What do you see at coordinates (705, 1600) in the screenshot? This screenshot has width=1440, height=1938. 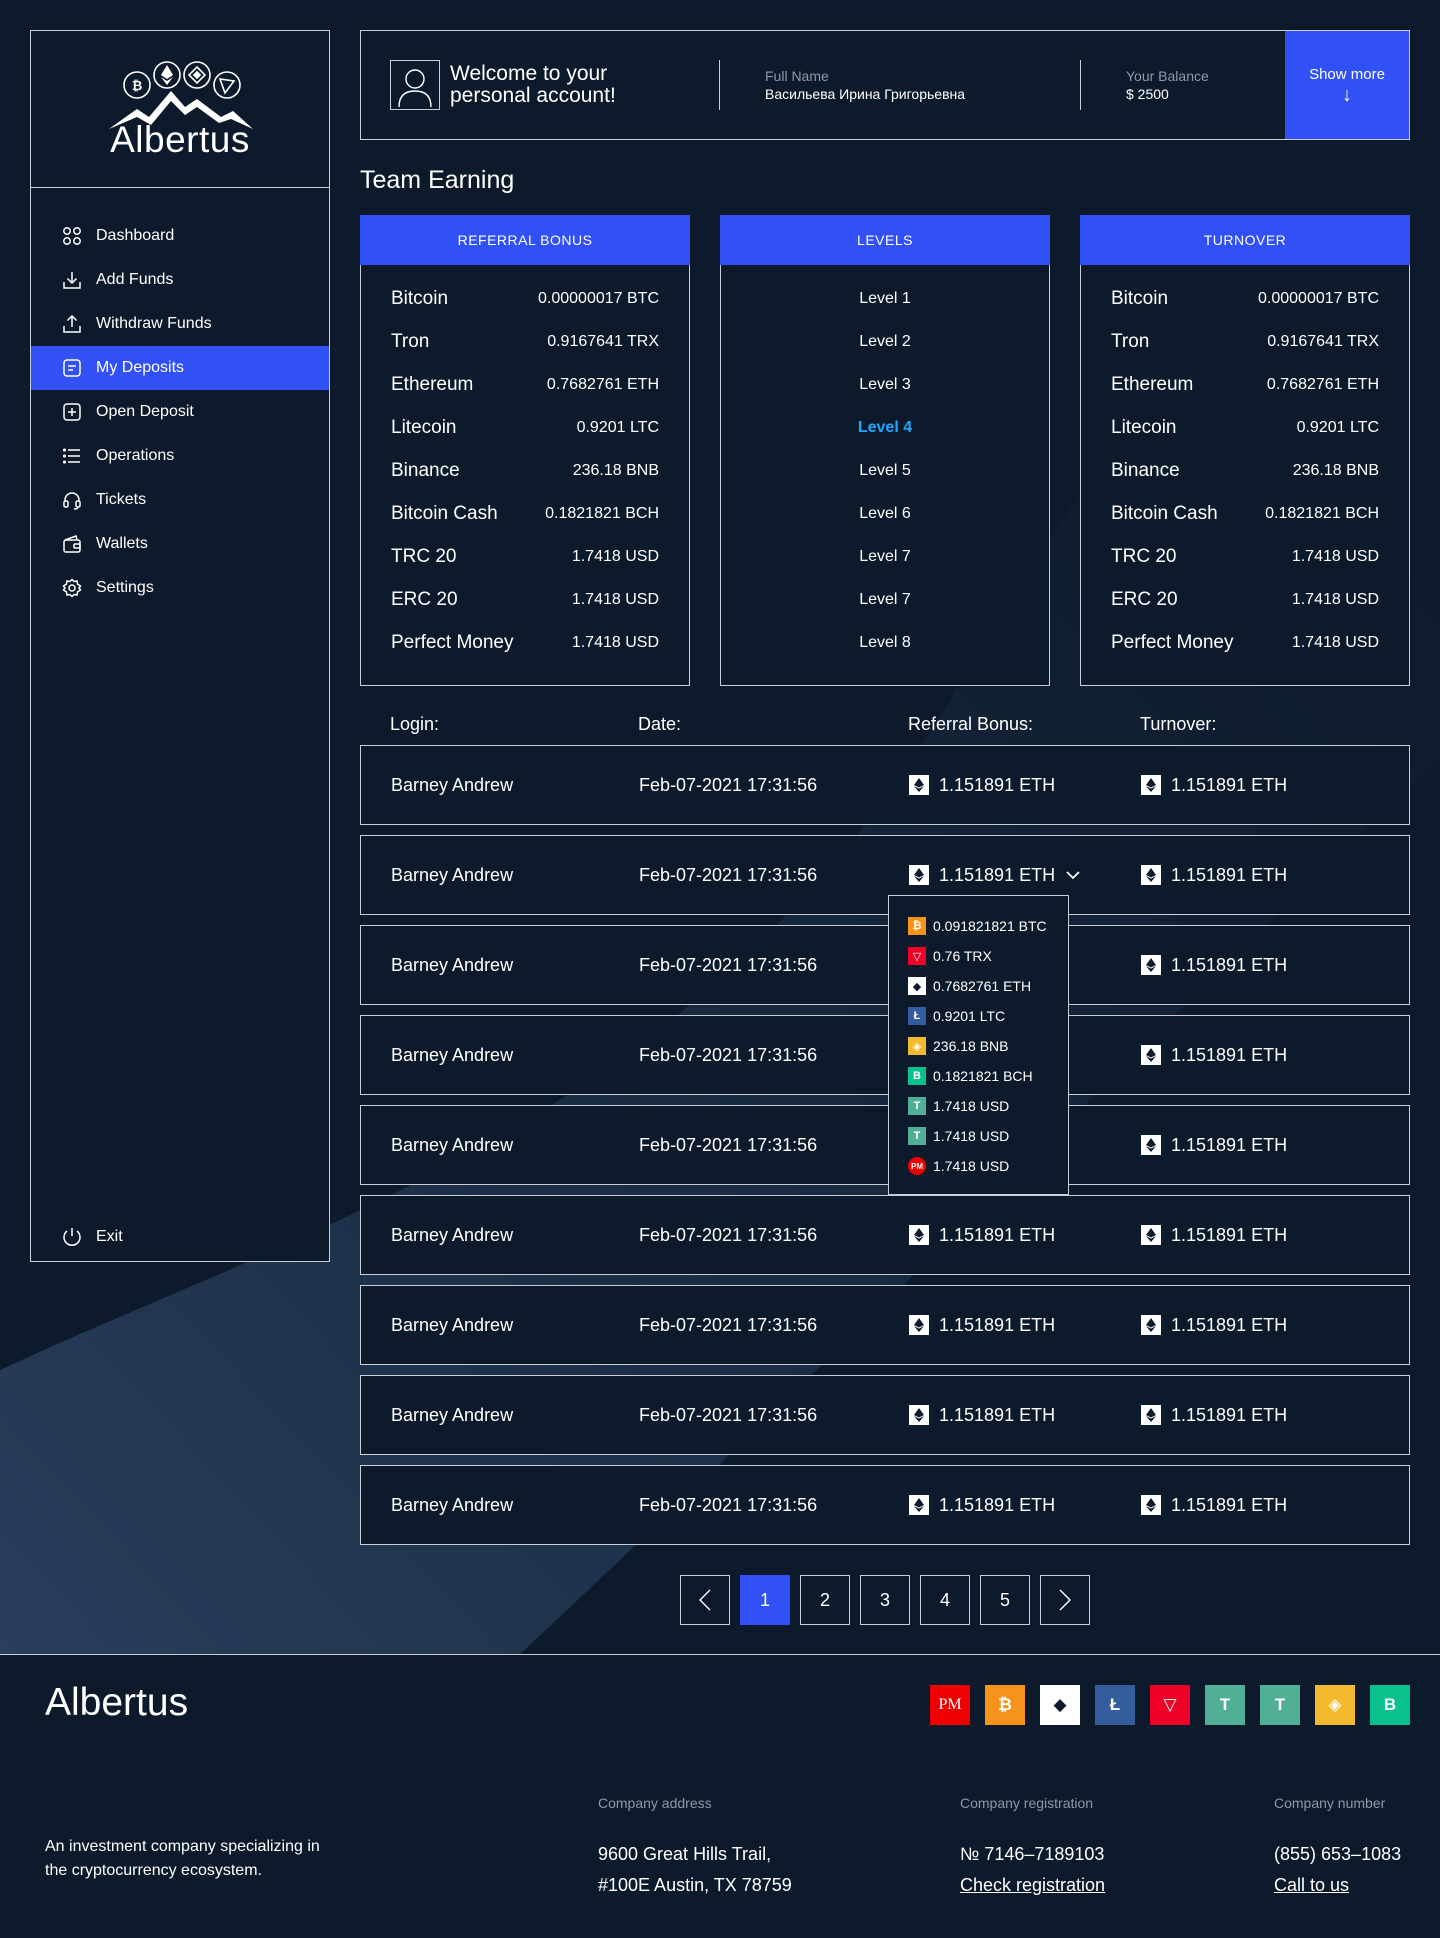 I see `prev-page-button` at bounding box center [705, 1600].